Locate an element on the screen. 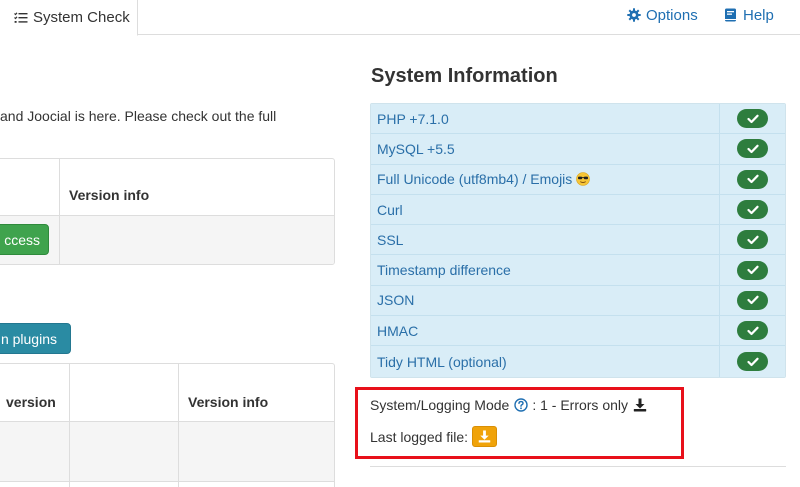 The width and height of the screenshot is (800, 487). logging-mode-line: System/Logging Mode : 1 - Errors only is located at coordinates (508, 405).